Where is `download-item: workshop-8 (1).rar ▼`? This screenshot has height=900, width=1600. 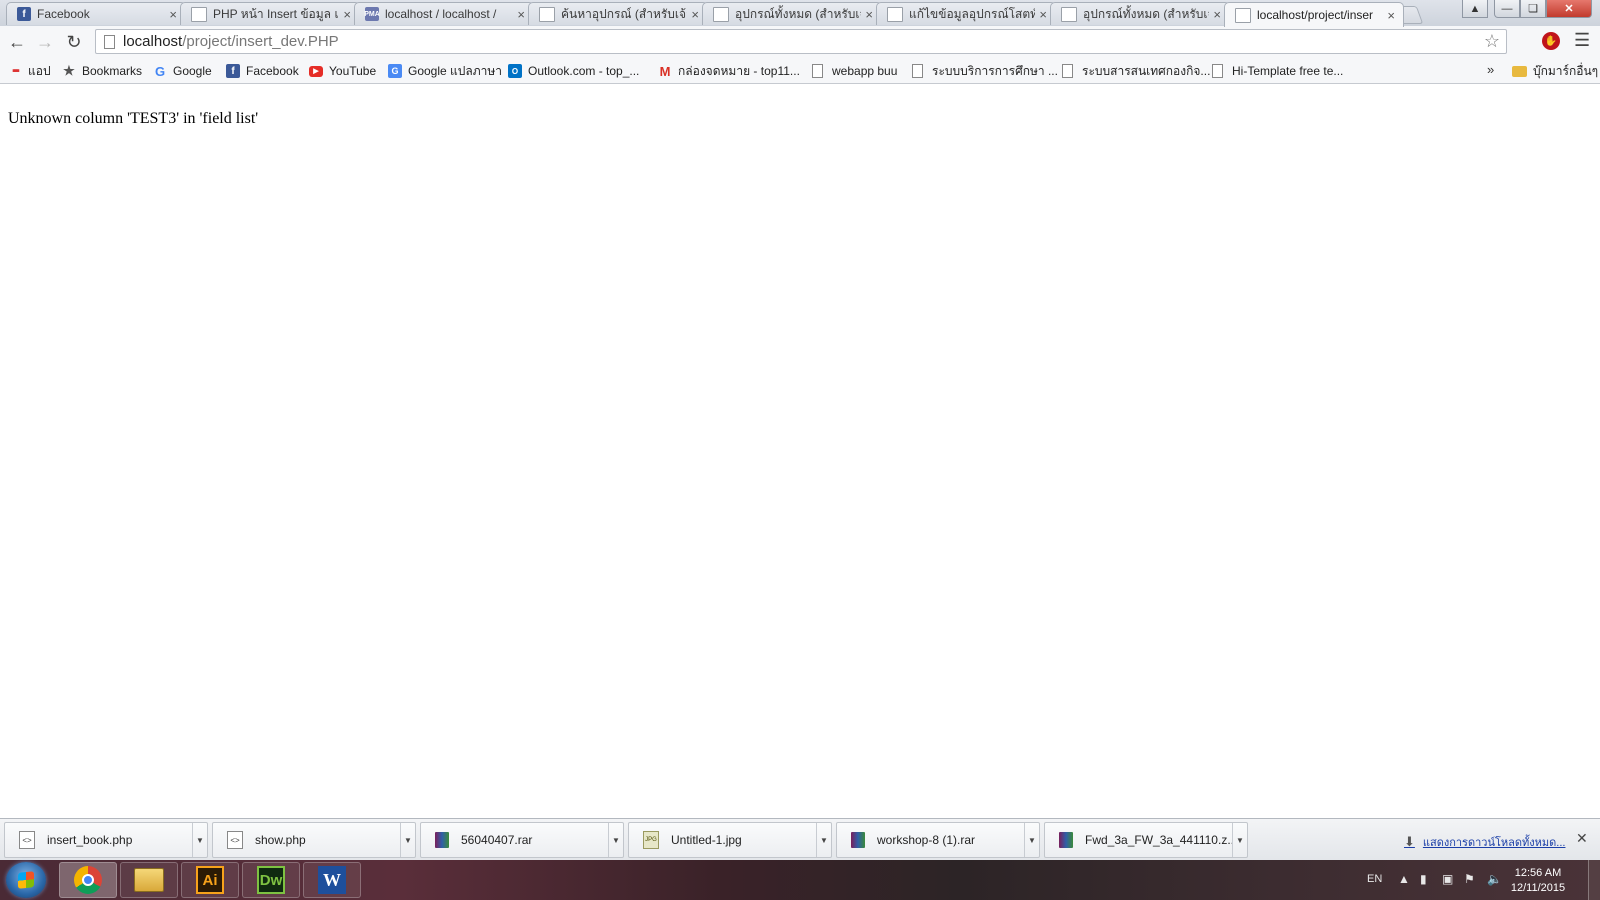
download-item: workshop-8 (1).rar ▼ is located at coordinates (938, 840).